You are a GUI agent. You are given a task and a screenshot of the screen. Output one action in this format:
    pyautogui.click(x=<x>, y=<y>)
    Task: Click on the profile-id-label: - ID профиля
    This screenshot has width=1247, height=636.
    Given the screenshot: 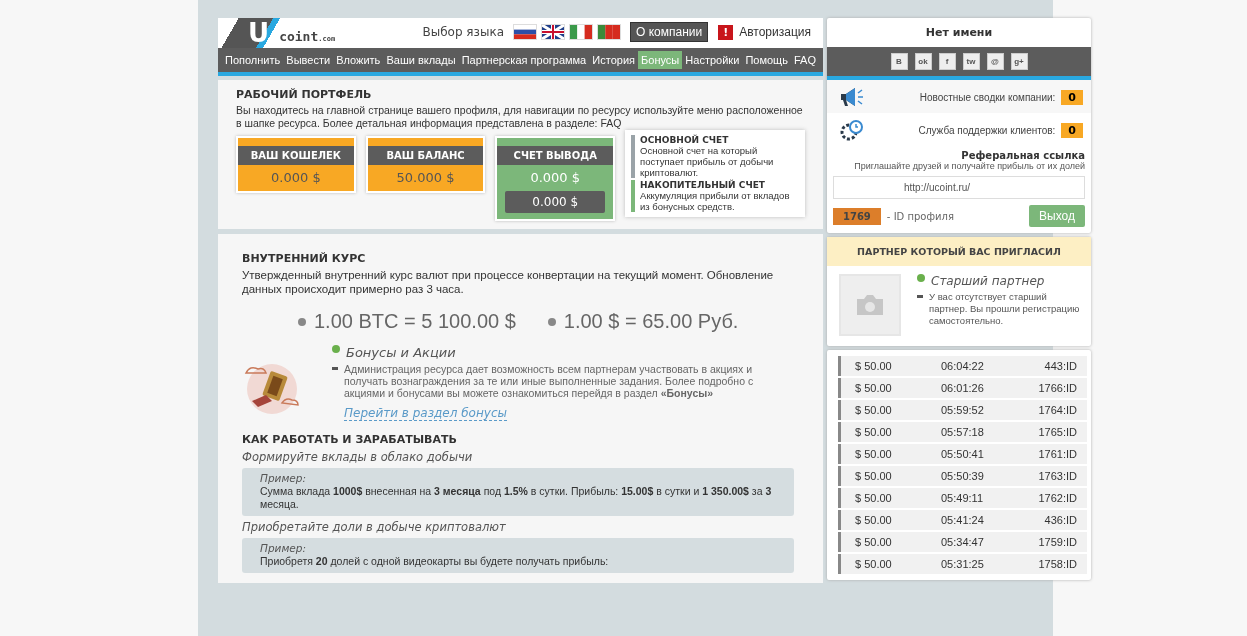 What is the action you would take?
    pyautogui.click(x=920, y=216)
    